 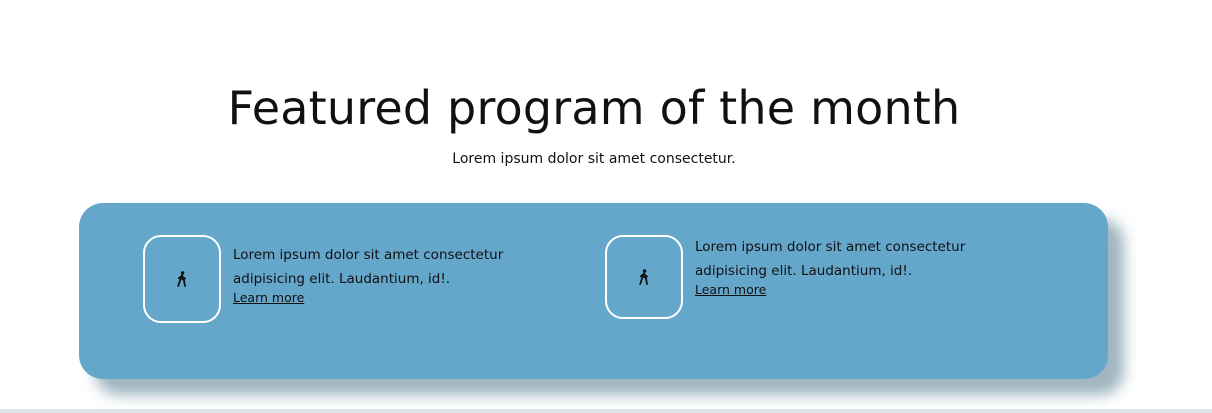 I want to click on section-title: Featured program of the month, so click(x=594, y=108).